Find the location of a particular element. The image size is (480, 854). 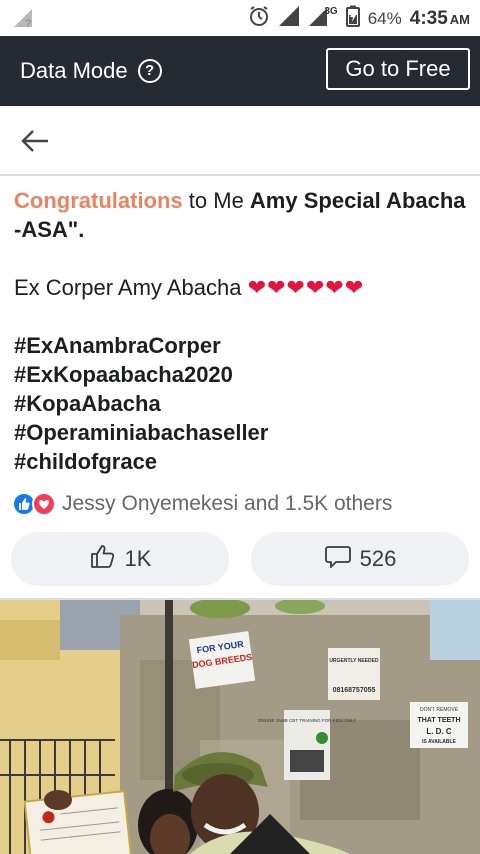

hashtag-link: #ExAnambraCorper is located at coordinates (240, 345).